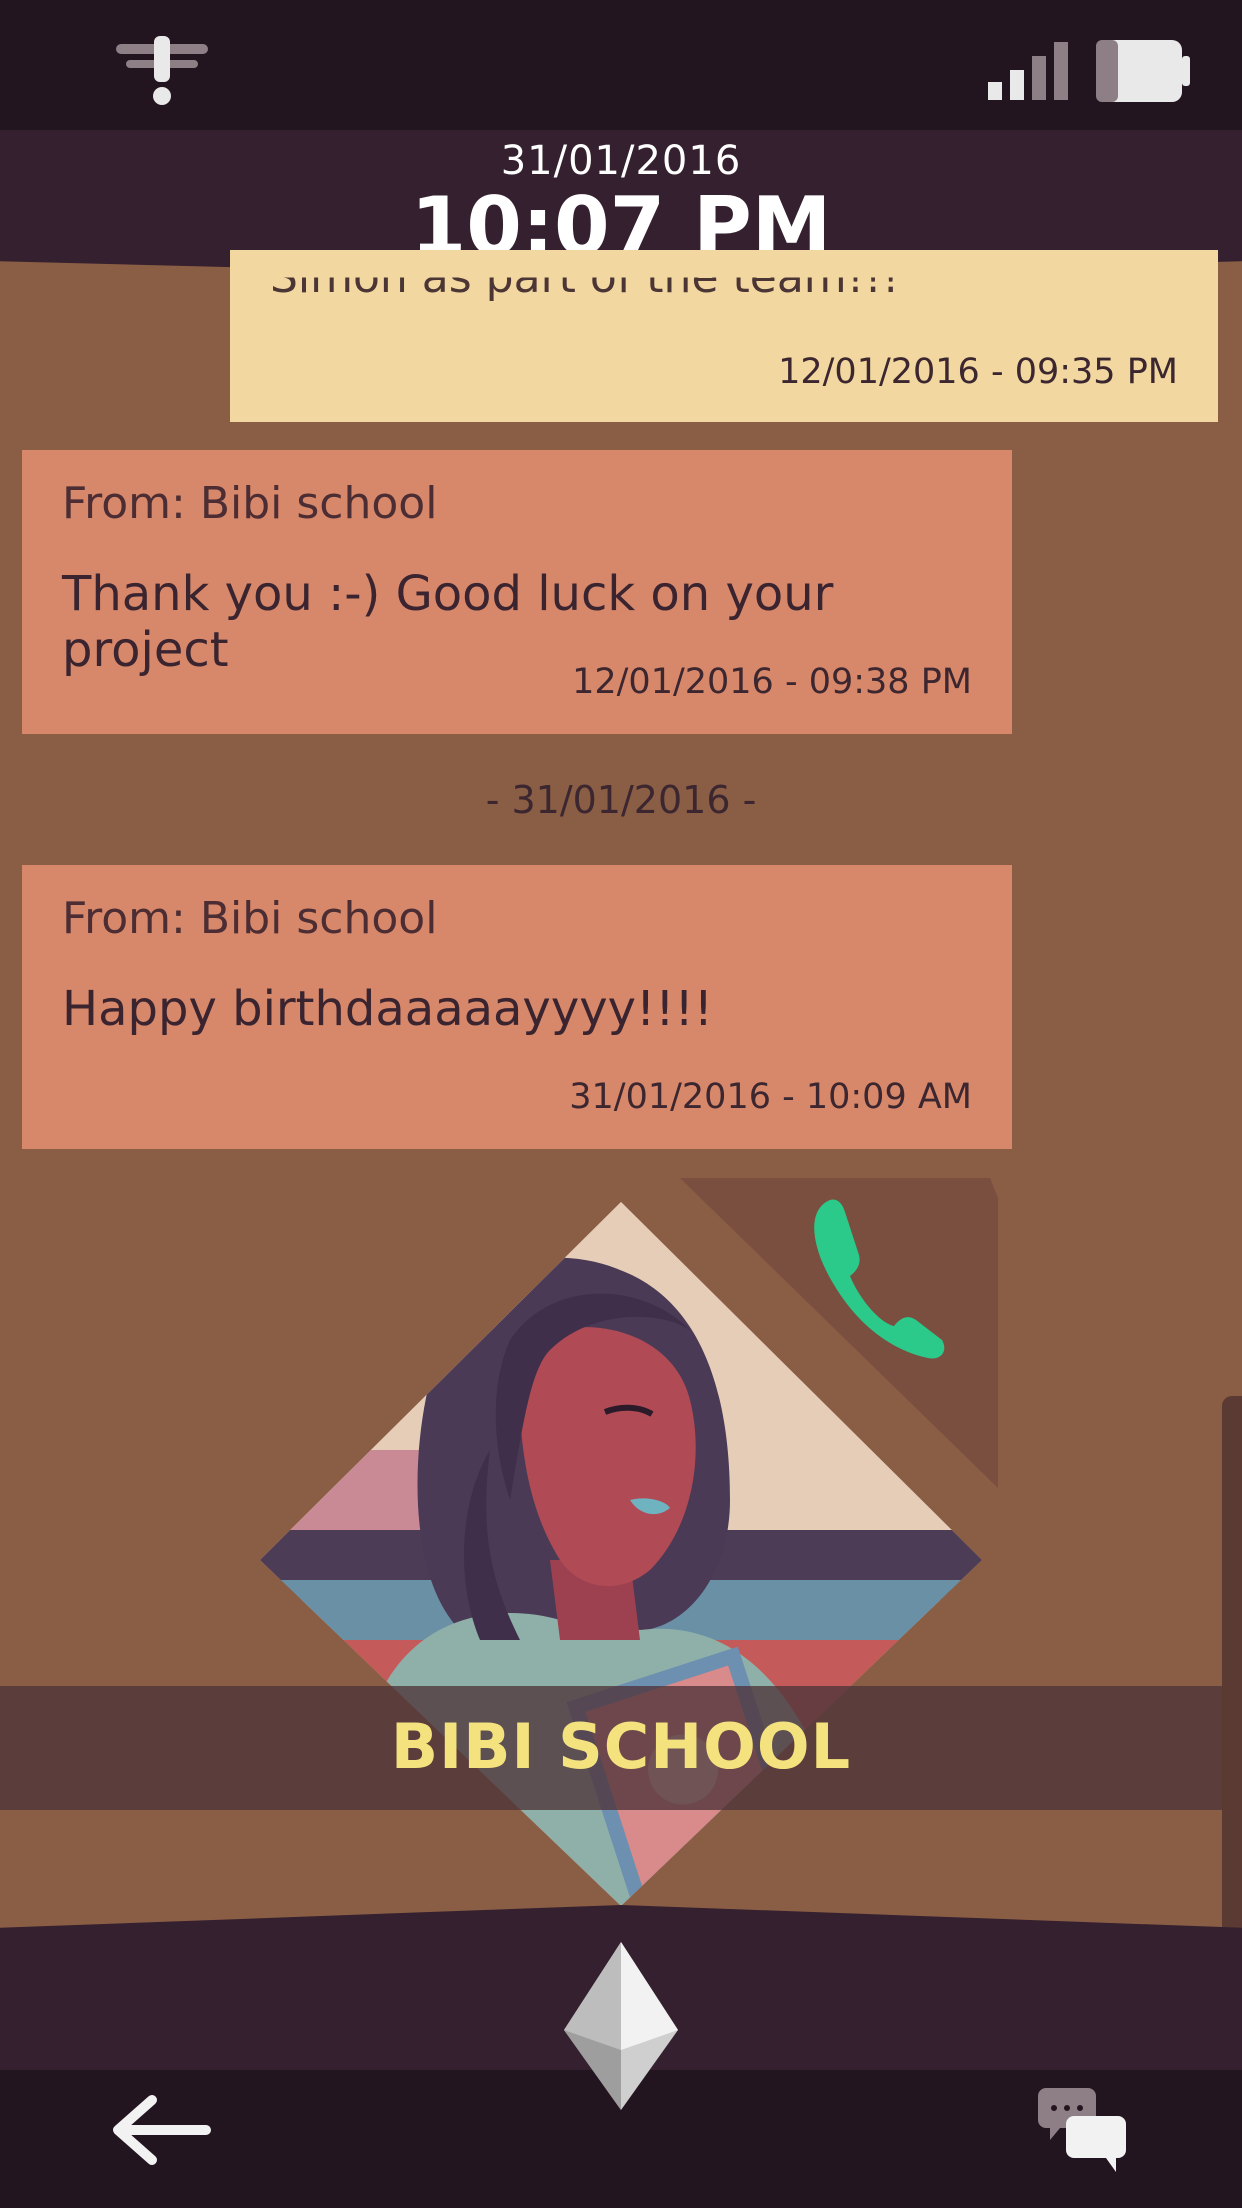  What do you see at coordinates (388, 1009) in the screenshot?
I see `message-text: Happy birthdaaaaayyyy!!!!` at bounding box center [388, 1009].